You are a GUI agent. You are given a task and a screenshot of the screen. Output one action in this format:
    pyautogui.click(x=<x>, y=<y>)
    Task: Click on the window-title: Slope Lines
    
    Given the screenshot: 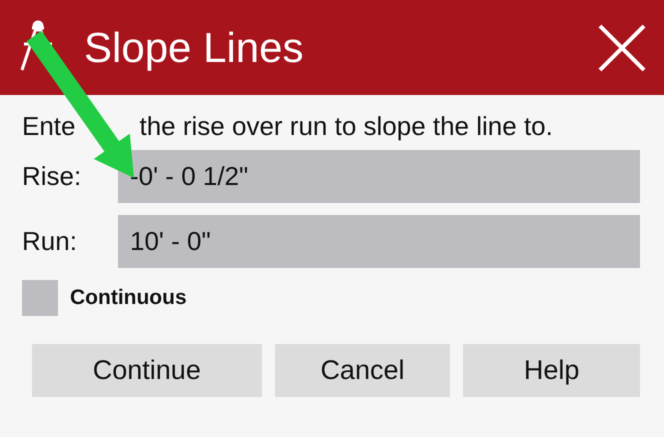 What is the action you would take?
    pyautogui.click(x=194, y=48)
    